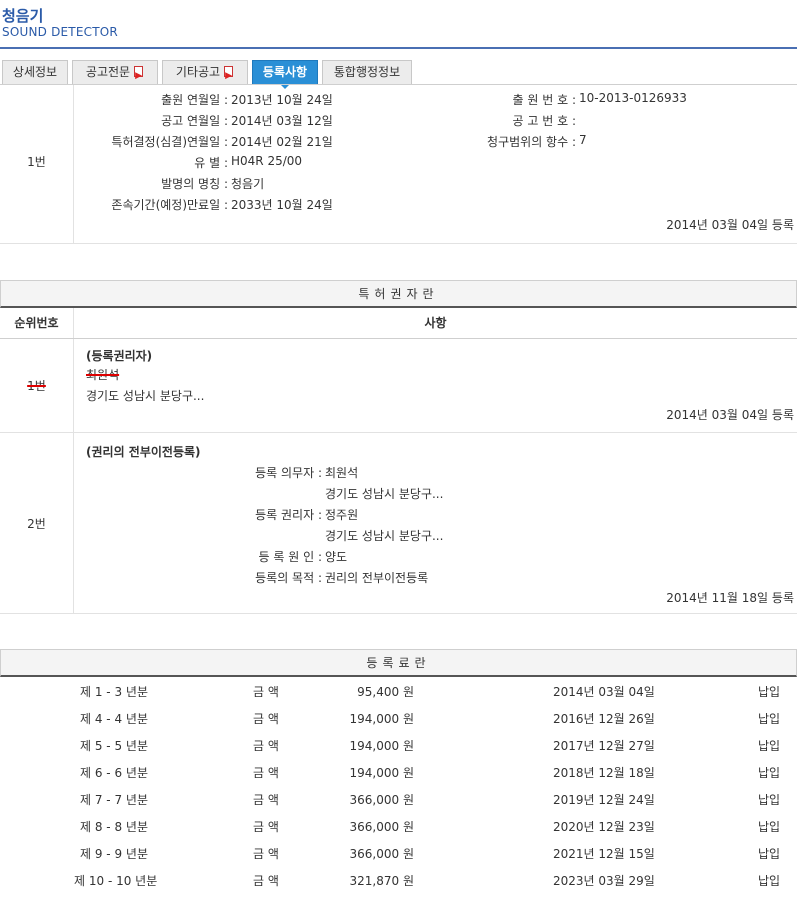  Describe the element at coordinates (267, 161) in the screenshot. I see `field-value: H04R 25/00` at that location.